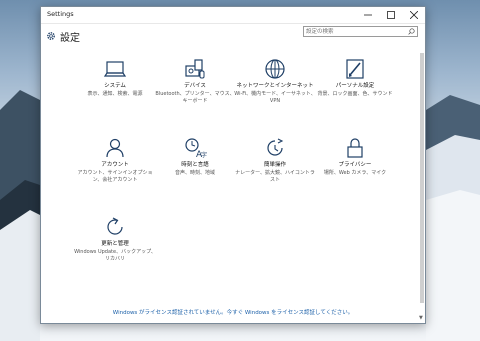  I want to click on tile-name: プライバシー, so click(355, 165).